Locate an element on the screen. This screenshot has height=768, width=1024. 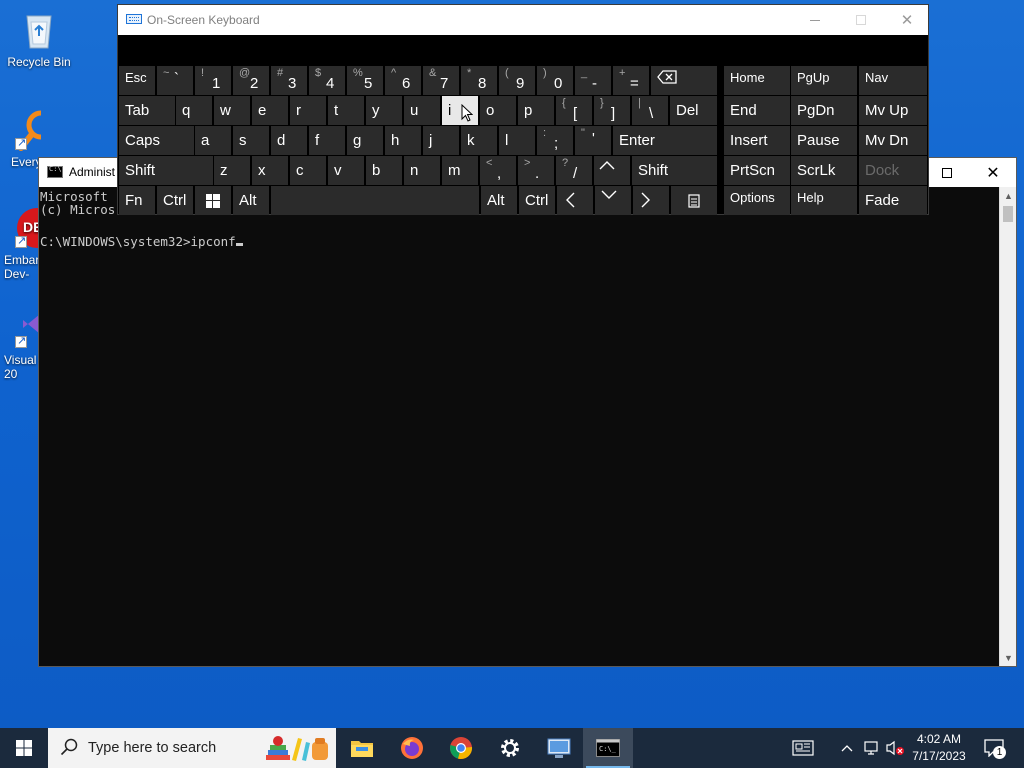
osk-titlebar: On-Screen Keyboard ✕ is located at coordinates (523, 20).